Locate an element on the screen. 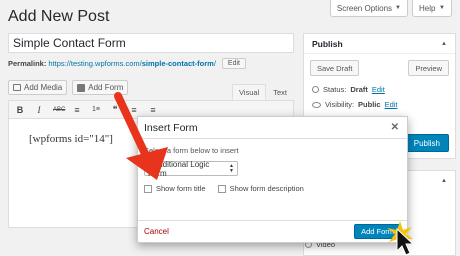  show-title-option: Show form title is located at coordinates (175, 188).